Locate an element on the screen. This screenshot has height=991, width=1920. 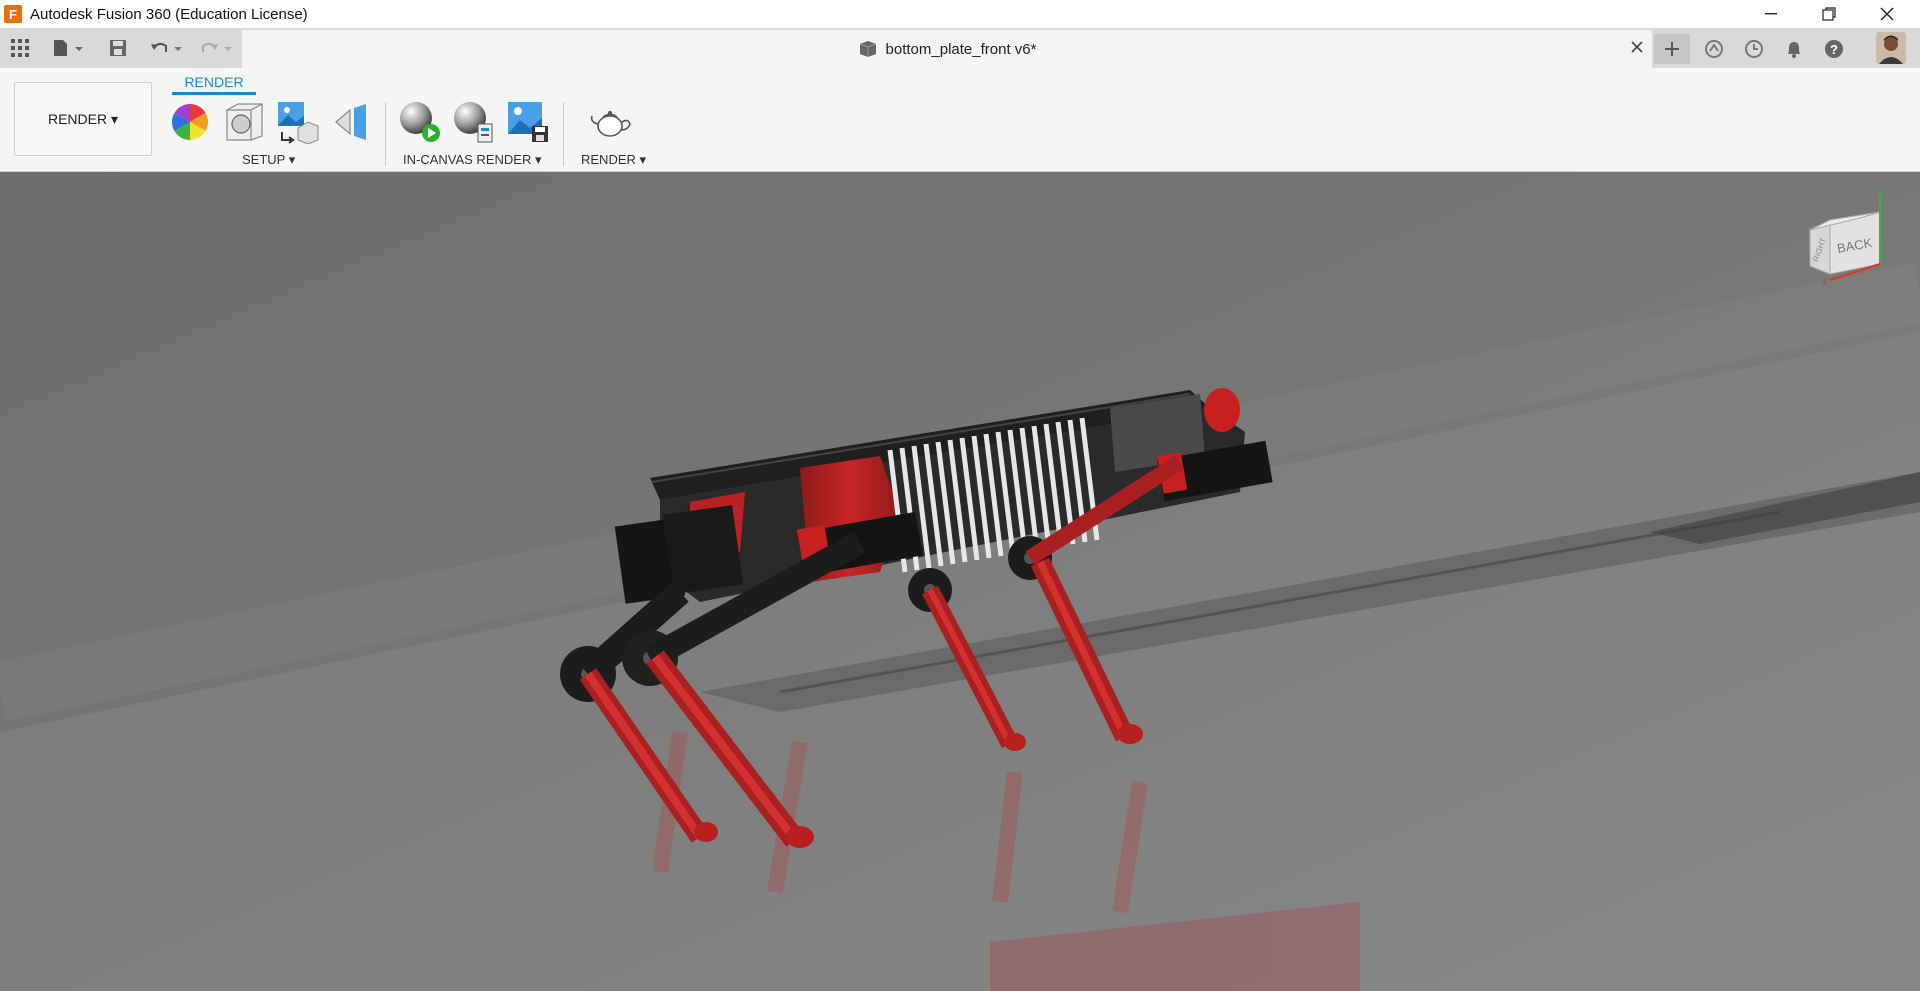
render-tool is located at coordinates (610, 122).